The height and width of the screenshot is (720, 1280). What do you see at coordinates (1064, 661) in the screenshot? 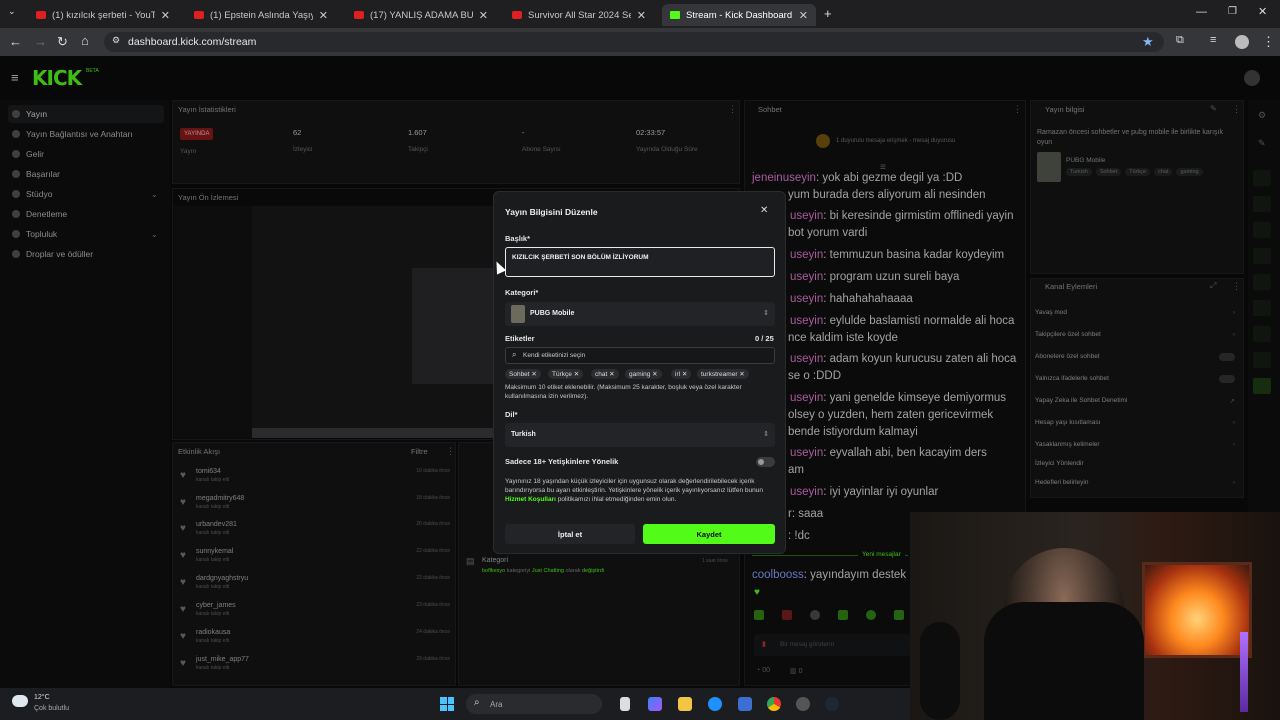
I see `streamer-hoodie` at bounding box center [1064, 661].